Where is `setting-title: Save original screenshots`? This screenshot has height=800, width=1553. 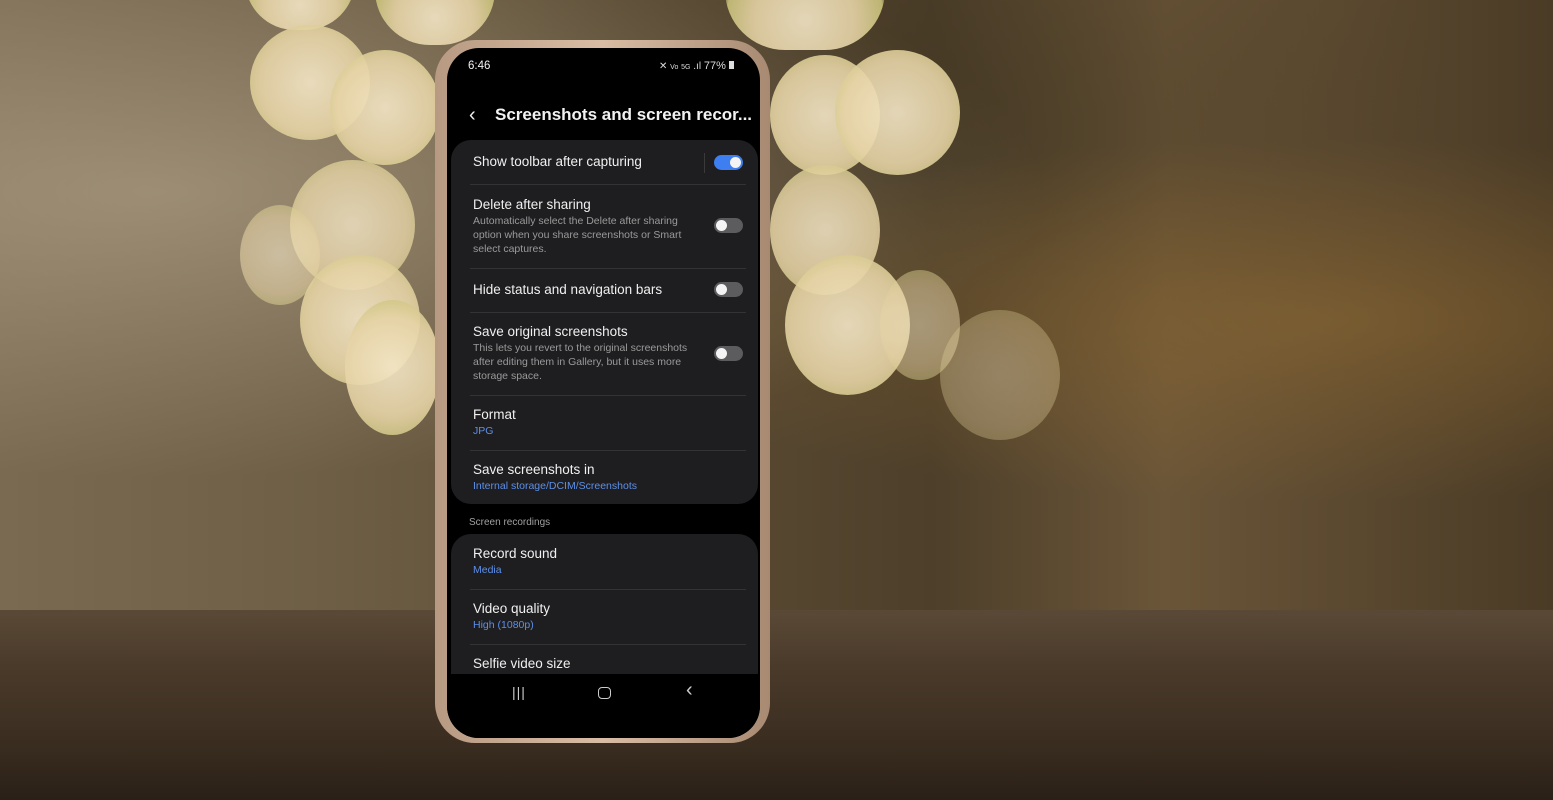
setting-title: Save original screenshots is located at coordinates (550, 331).